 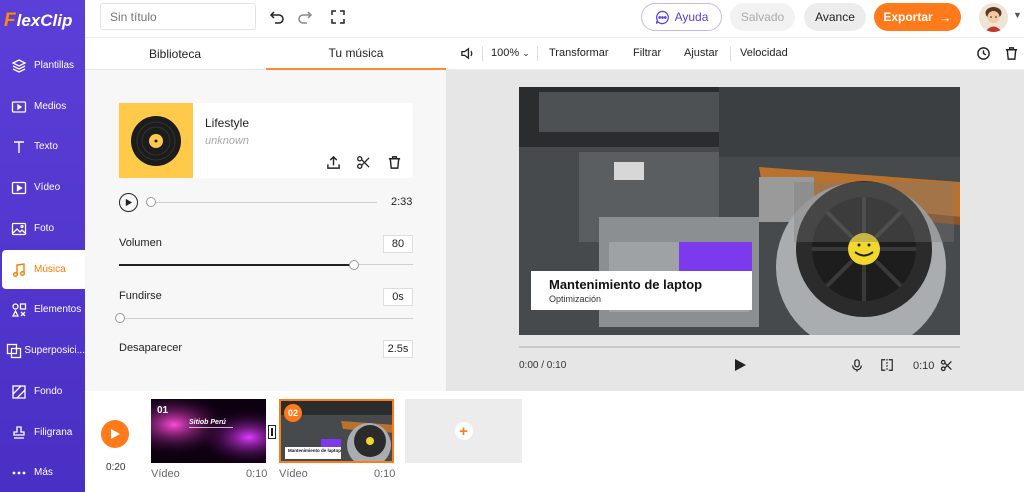 What do you see at coordinates (54, 65) in the screenshot?
I see `sidebar-item-label: Plantillas` at bounding box center [54, 65].